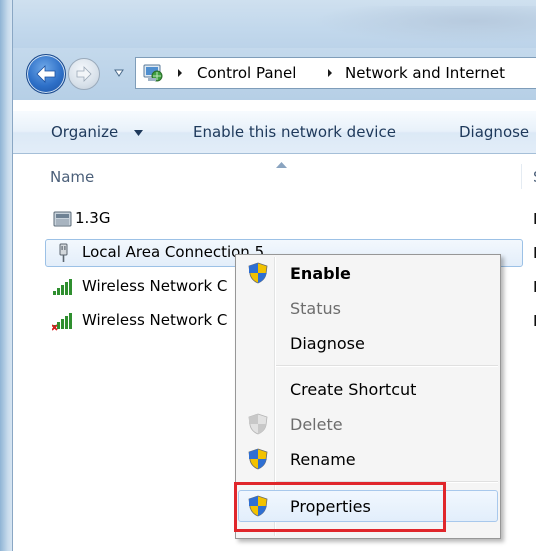  What do you see at coordinates (353, 389) in the screenshot?
I see `menu-item-label: Create Shortcut` at bounding box center [353, 389].